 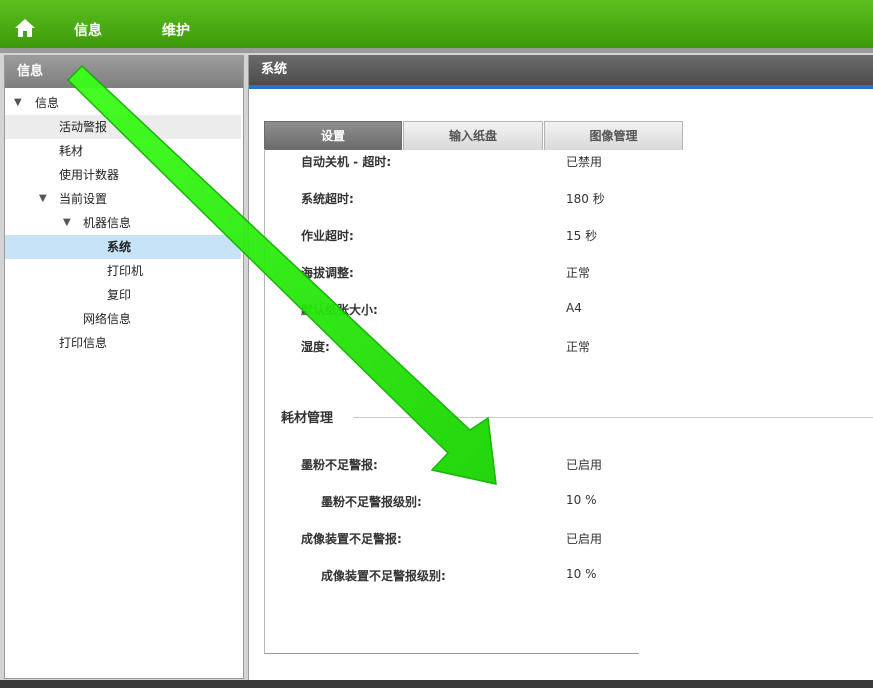 I want to click on tree-label: 当前设置, so click(x=83, y=199).